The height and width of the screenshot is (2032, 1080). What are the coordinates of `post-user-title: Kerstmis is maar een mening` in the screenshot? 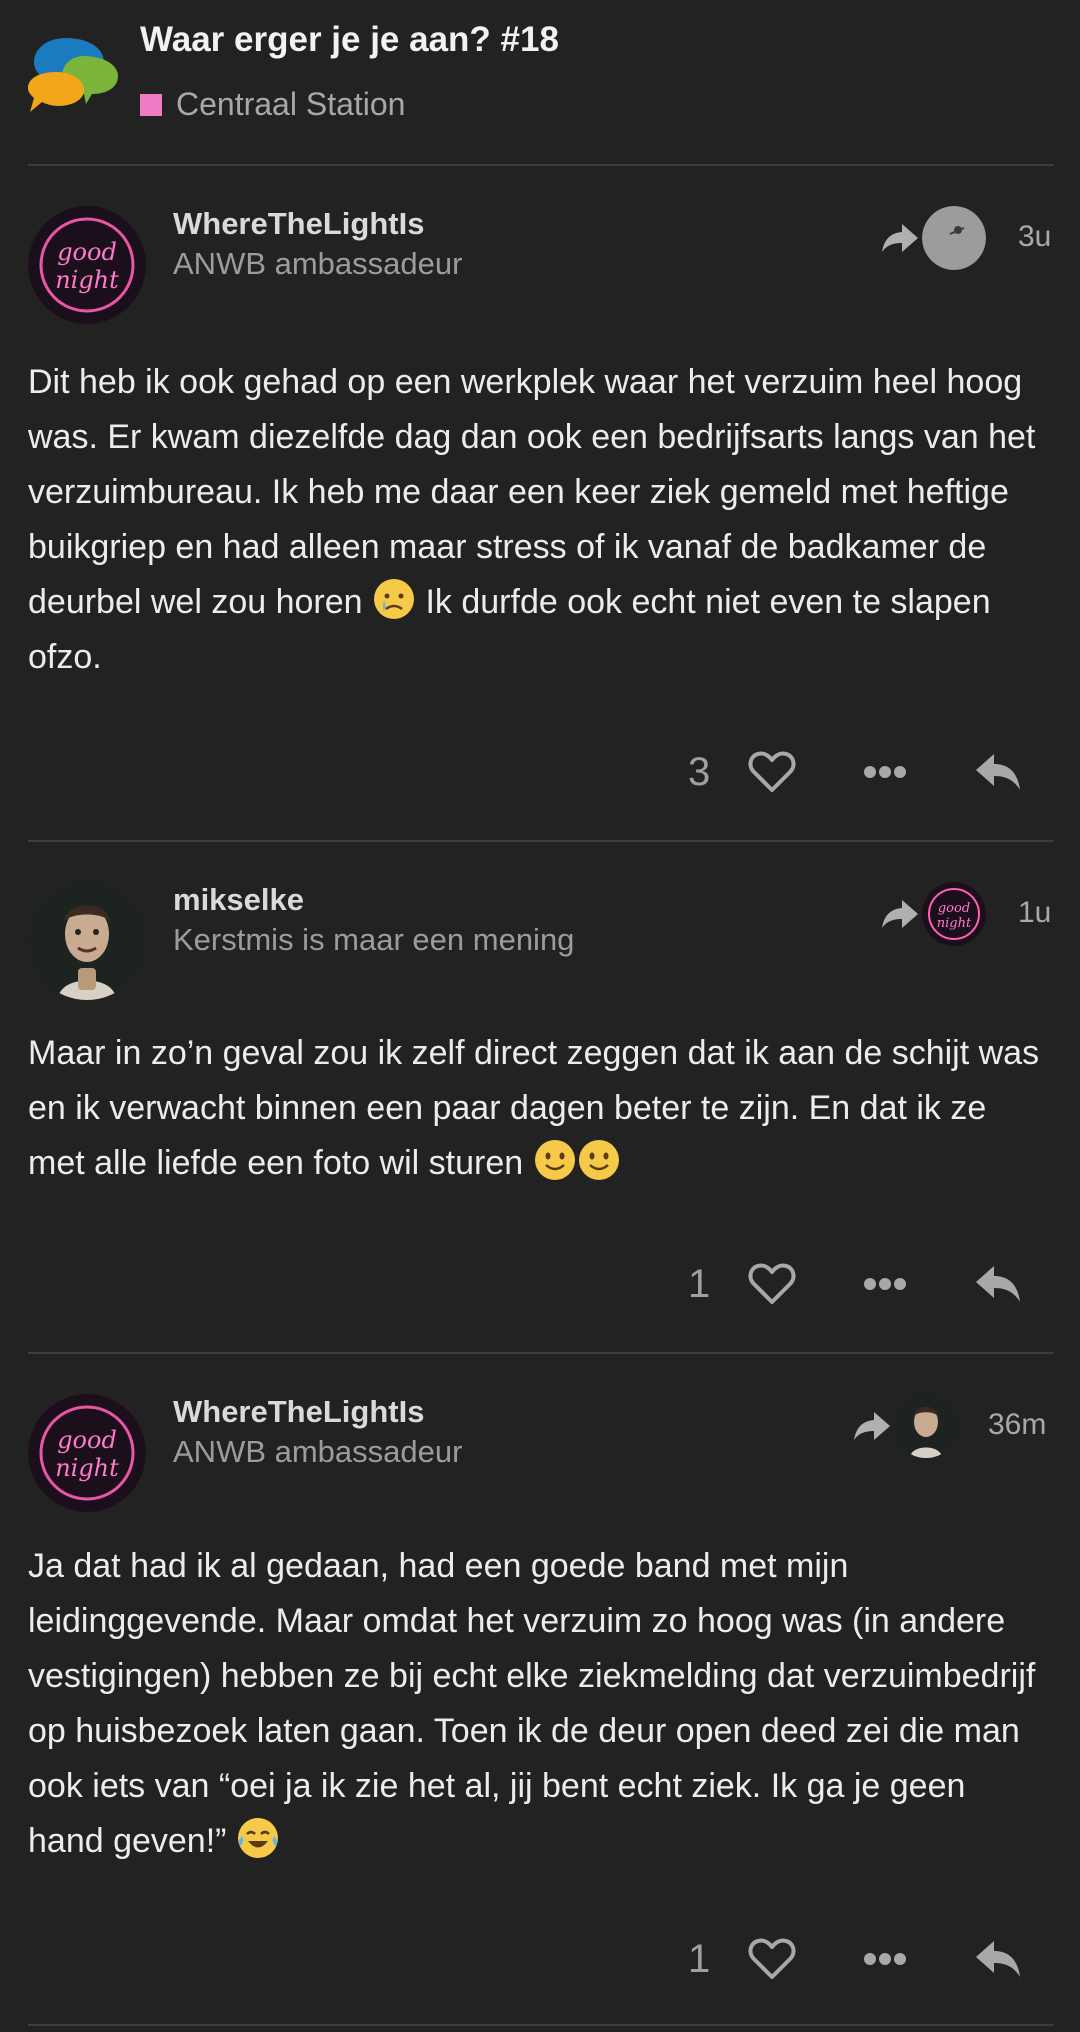 It's located at (374, 939).